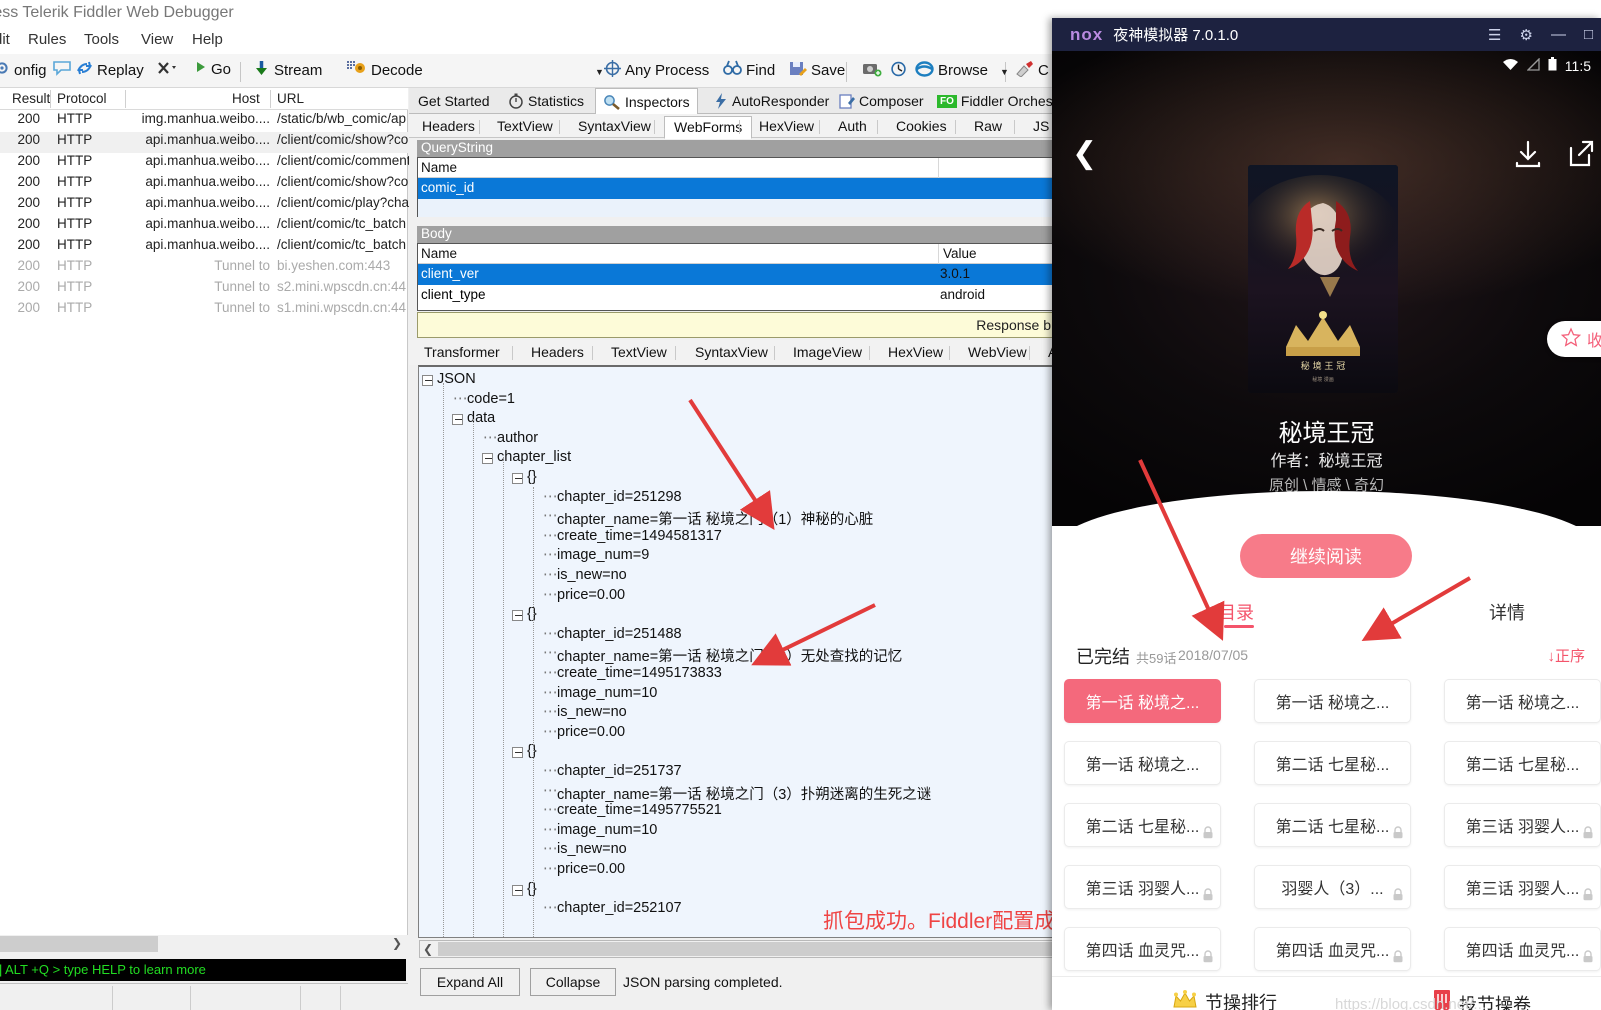 The width and height of the screenshot is (1601, 1010). What do you see at coordinates (462, 352) in the screenshot?
I see `response-tab-transformer: Transformer` at bounding box center [462, 352].